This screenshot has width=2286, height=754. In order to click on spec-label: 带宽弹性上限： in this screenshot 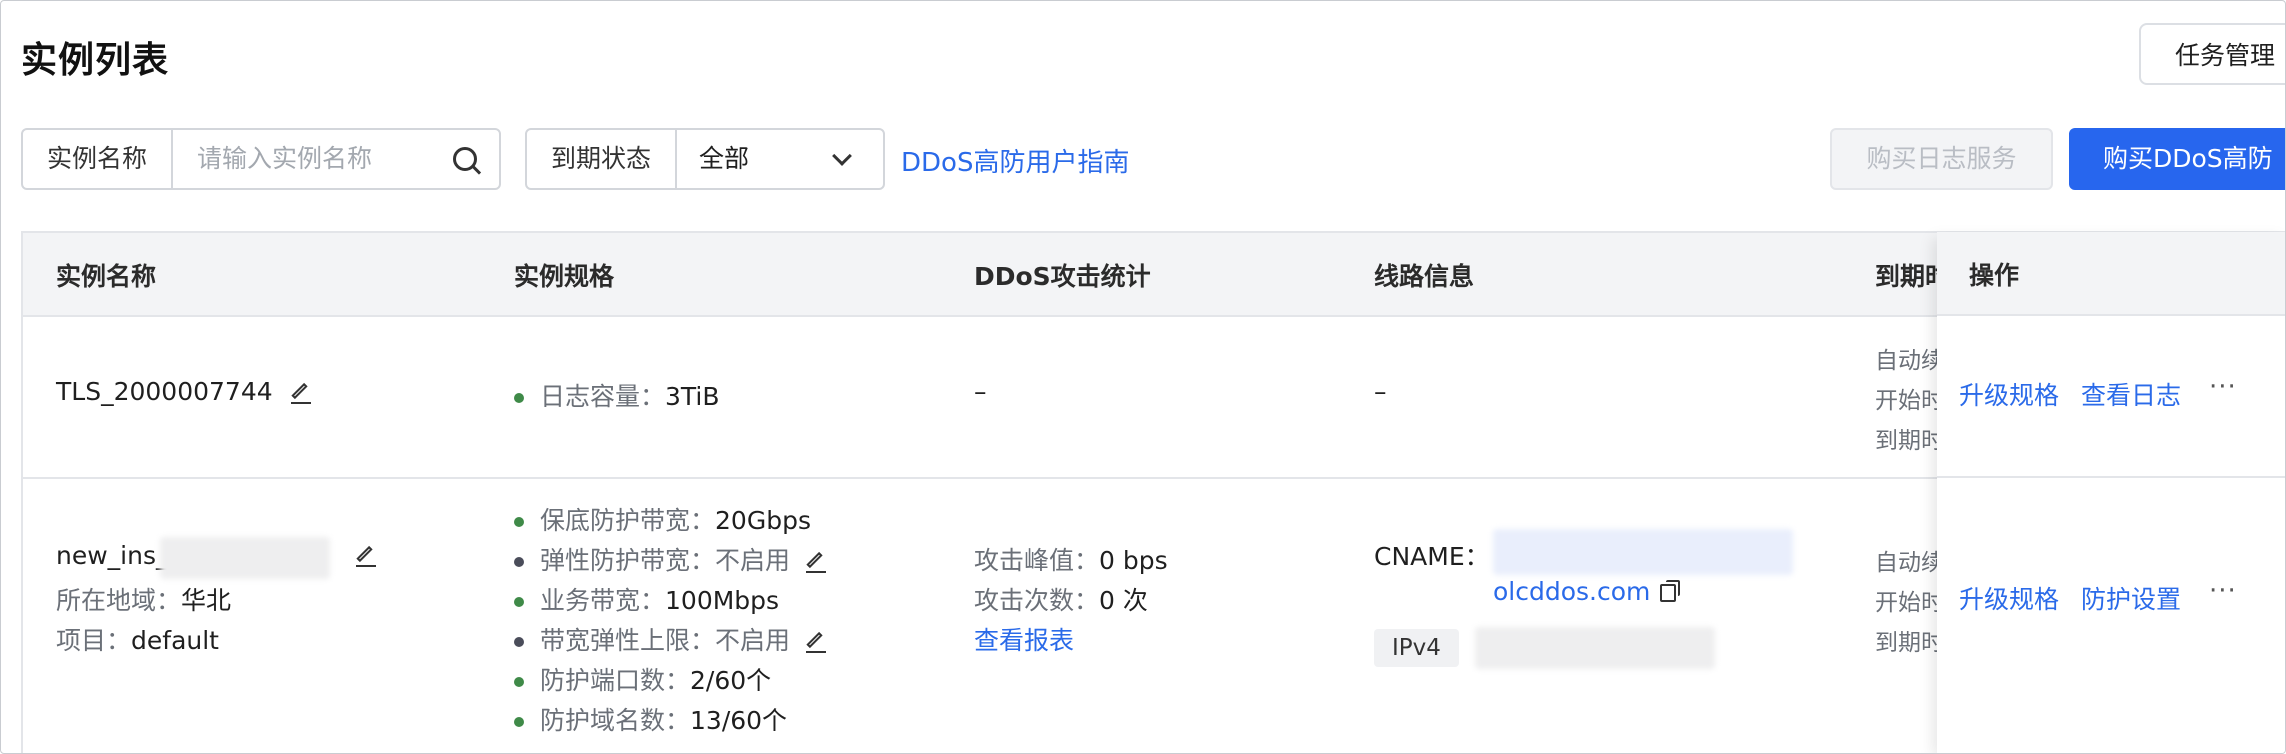, I will do `click(628, 640)`.